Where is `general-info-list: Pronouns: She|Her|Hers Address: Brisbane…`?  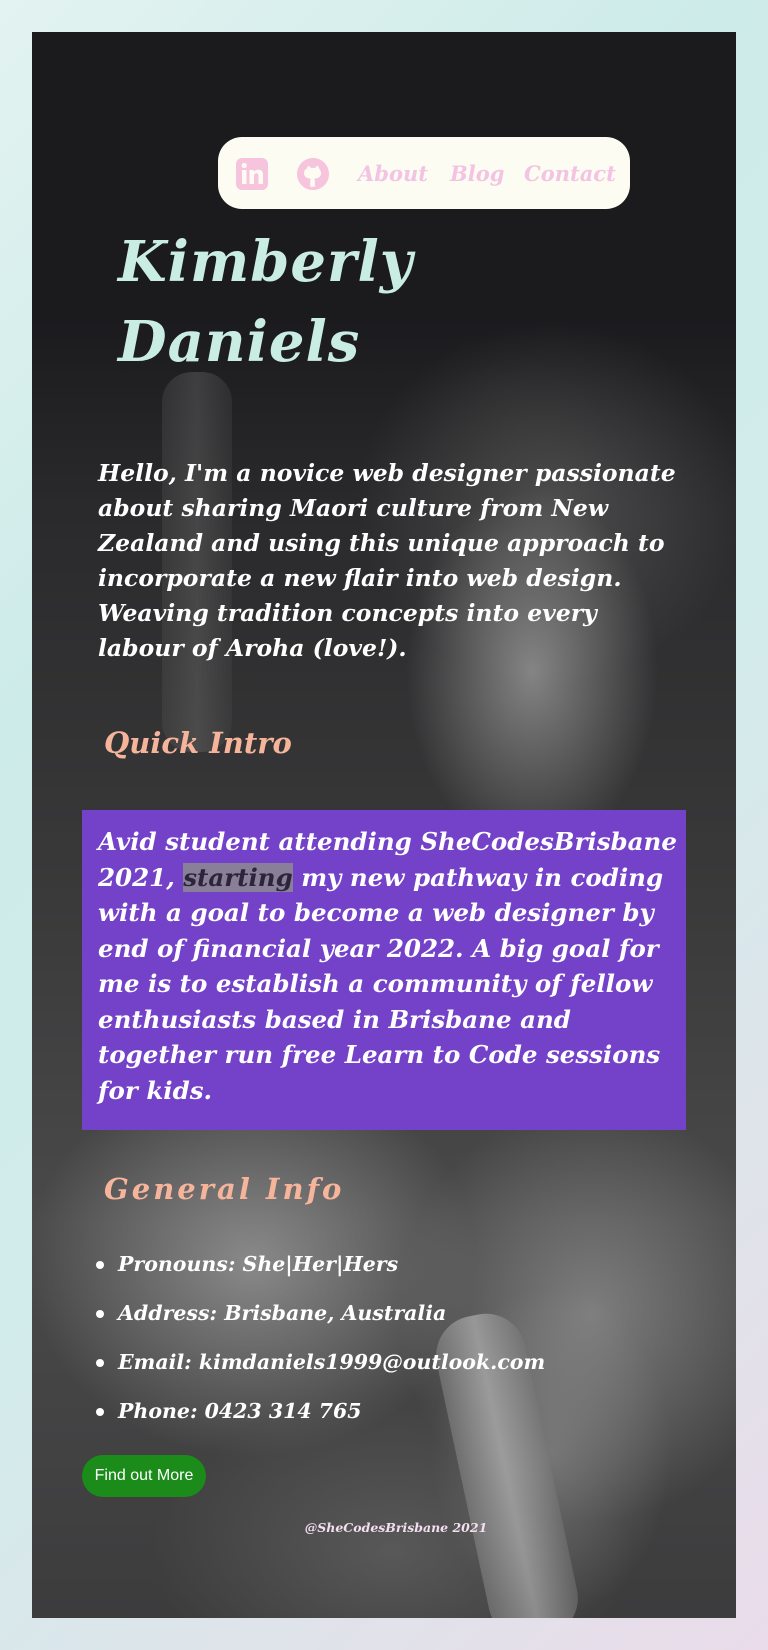 general-info-list: Pronouns: She|Her|Hers Address: Brisbane… is located at coordinates (319, 1338).